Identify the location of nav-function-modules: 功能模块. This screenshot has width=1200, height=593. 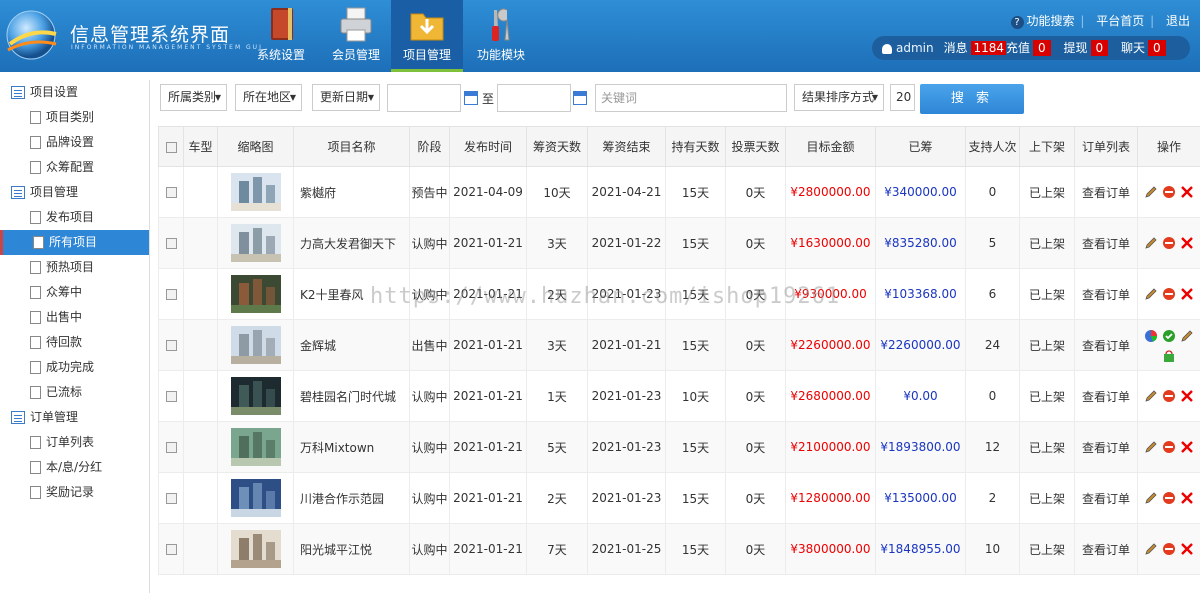
(501, 36).